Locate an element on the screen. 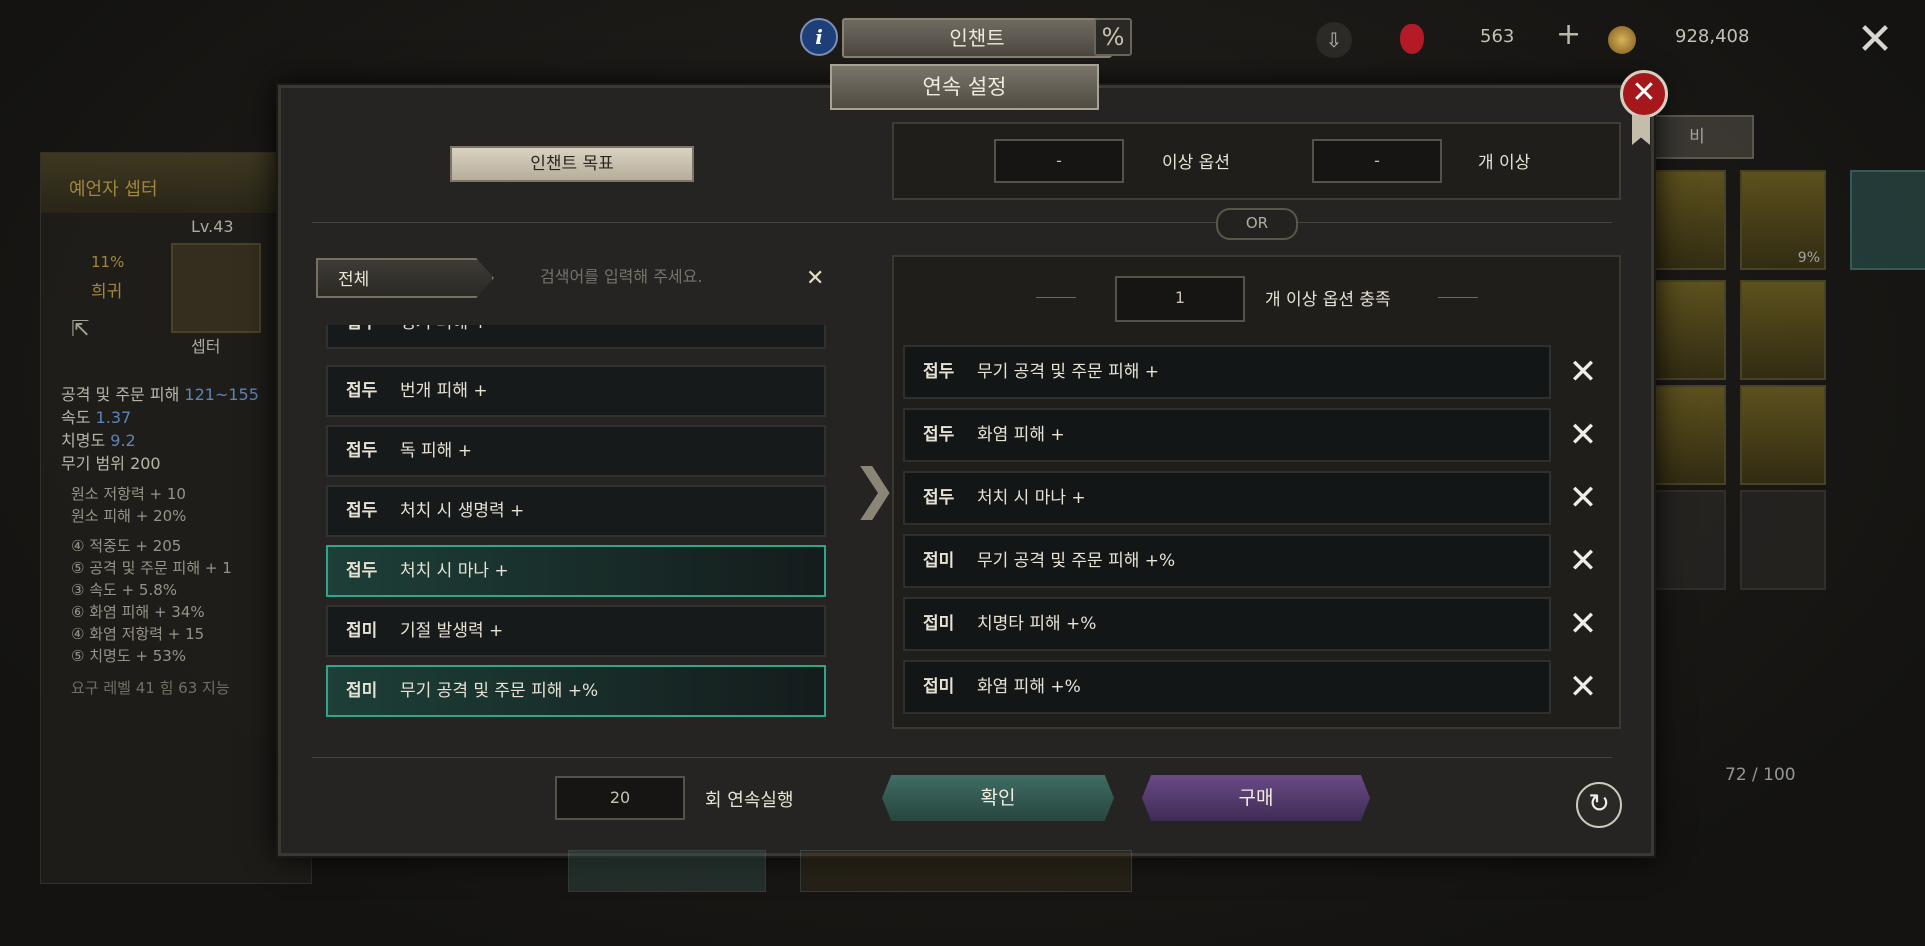 The image size is (1925, 946). option-count-label: 이상 옵션 is located at coordinates (1196, 163).